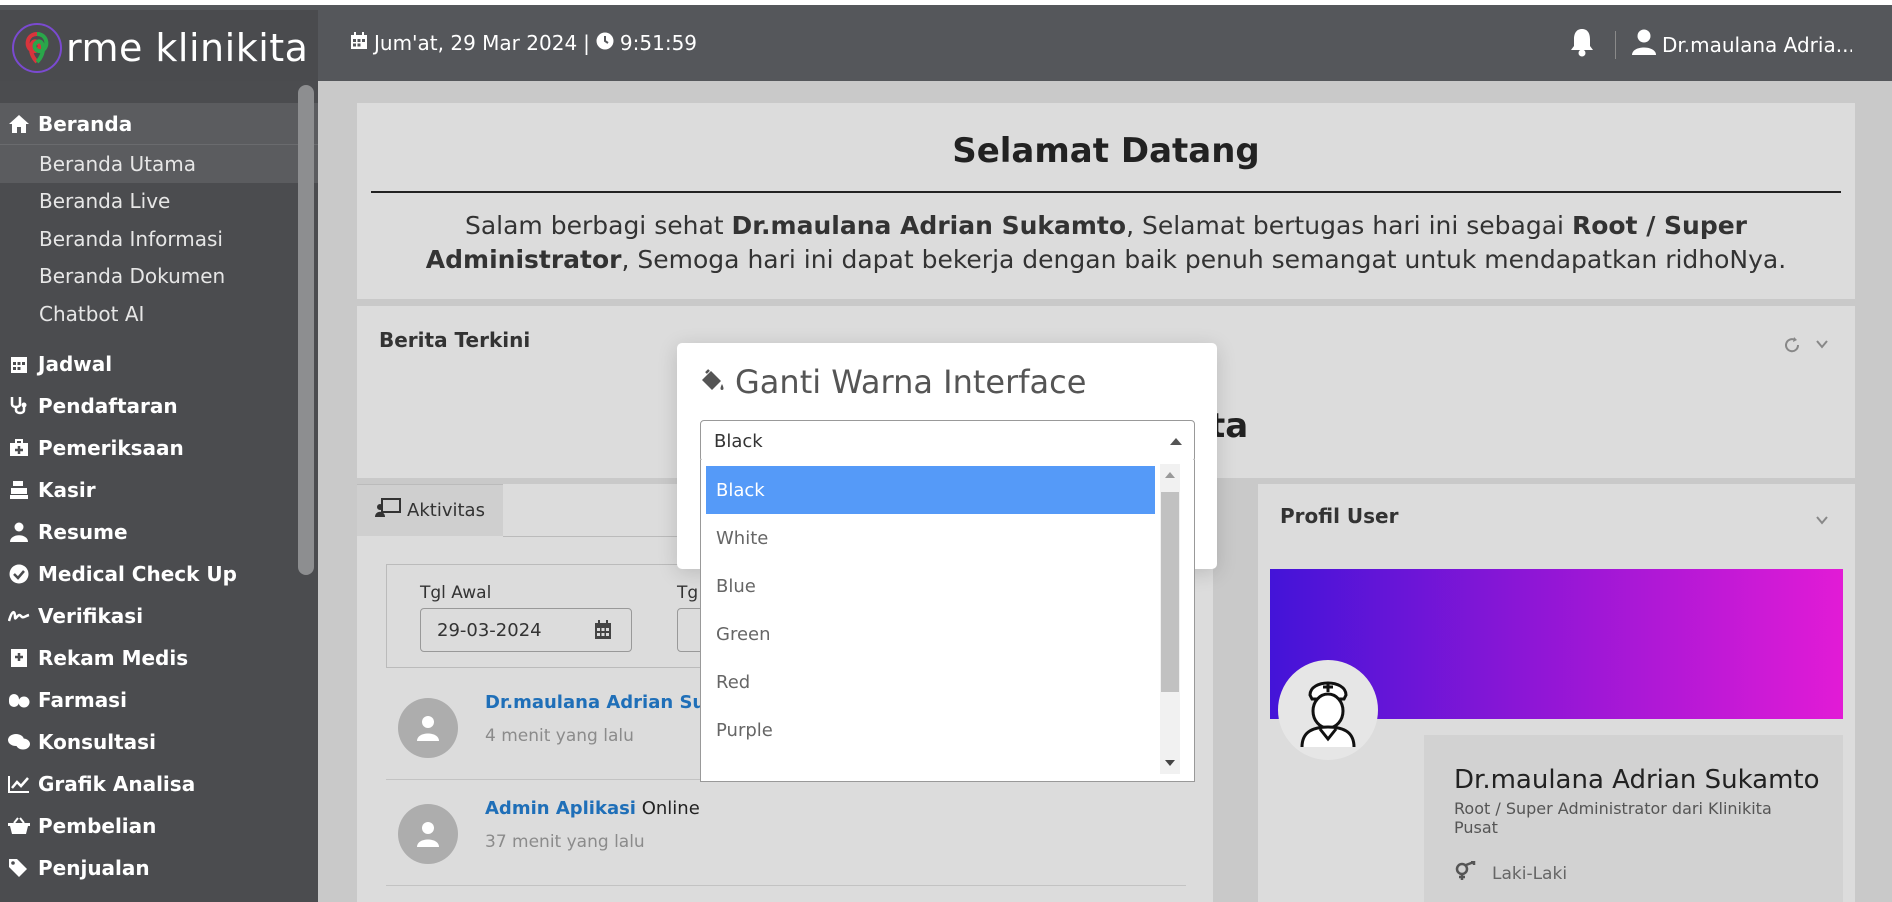 The width and height of the screenshot is (1892, 902). What do you see at coordinates (930, 586) in the screenshot?
I see `color-option-blue: Blue` at bounding box center [930, 586].